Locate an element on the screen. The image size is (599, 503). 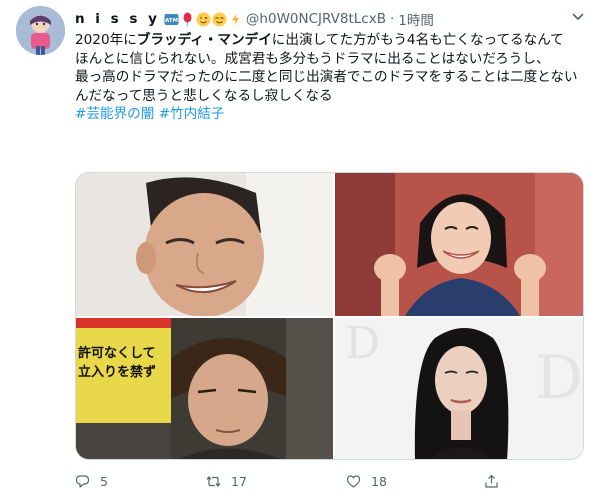
like-count: 18 is located at coordinates (379, 481).